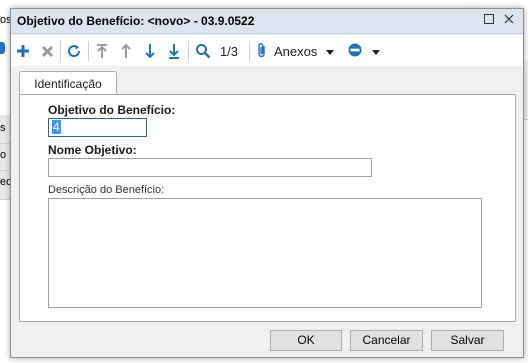 The image size is (528, 363). I want to click on tab-identificacao: Identificação, so click(68, 83).